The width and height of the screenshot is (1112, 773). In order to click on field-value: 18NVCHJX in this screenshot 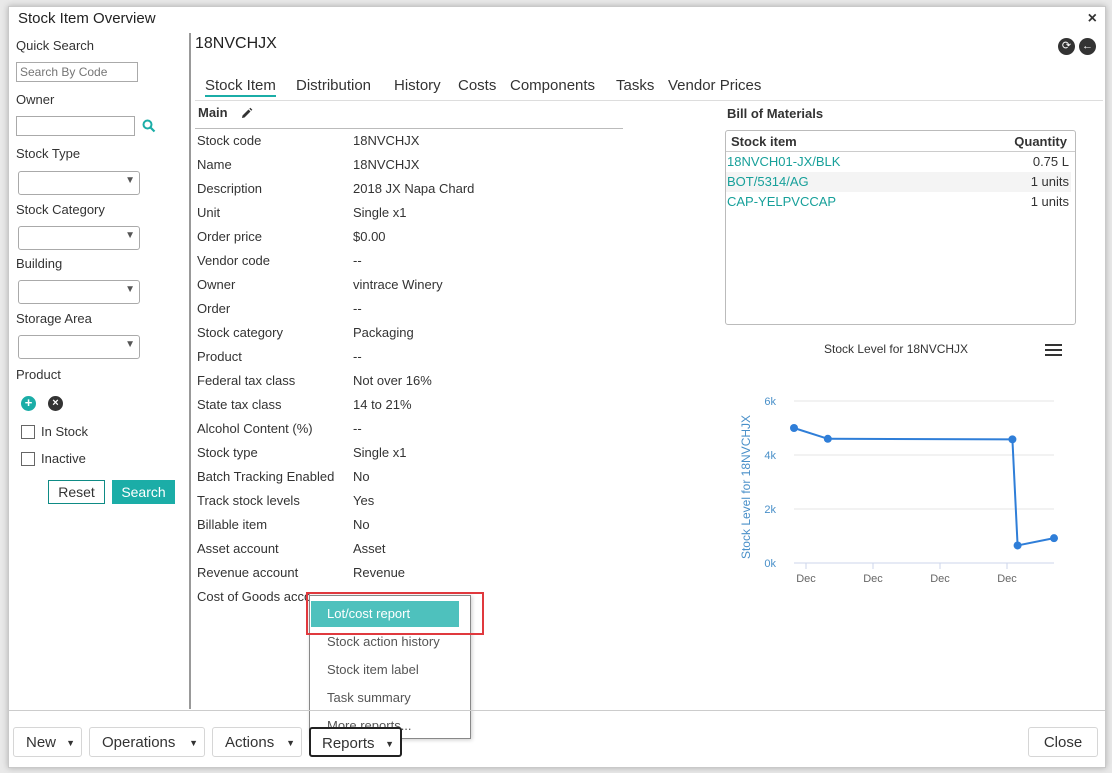, I will do `click(386, 164)`.